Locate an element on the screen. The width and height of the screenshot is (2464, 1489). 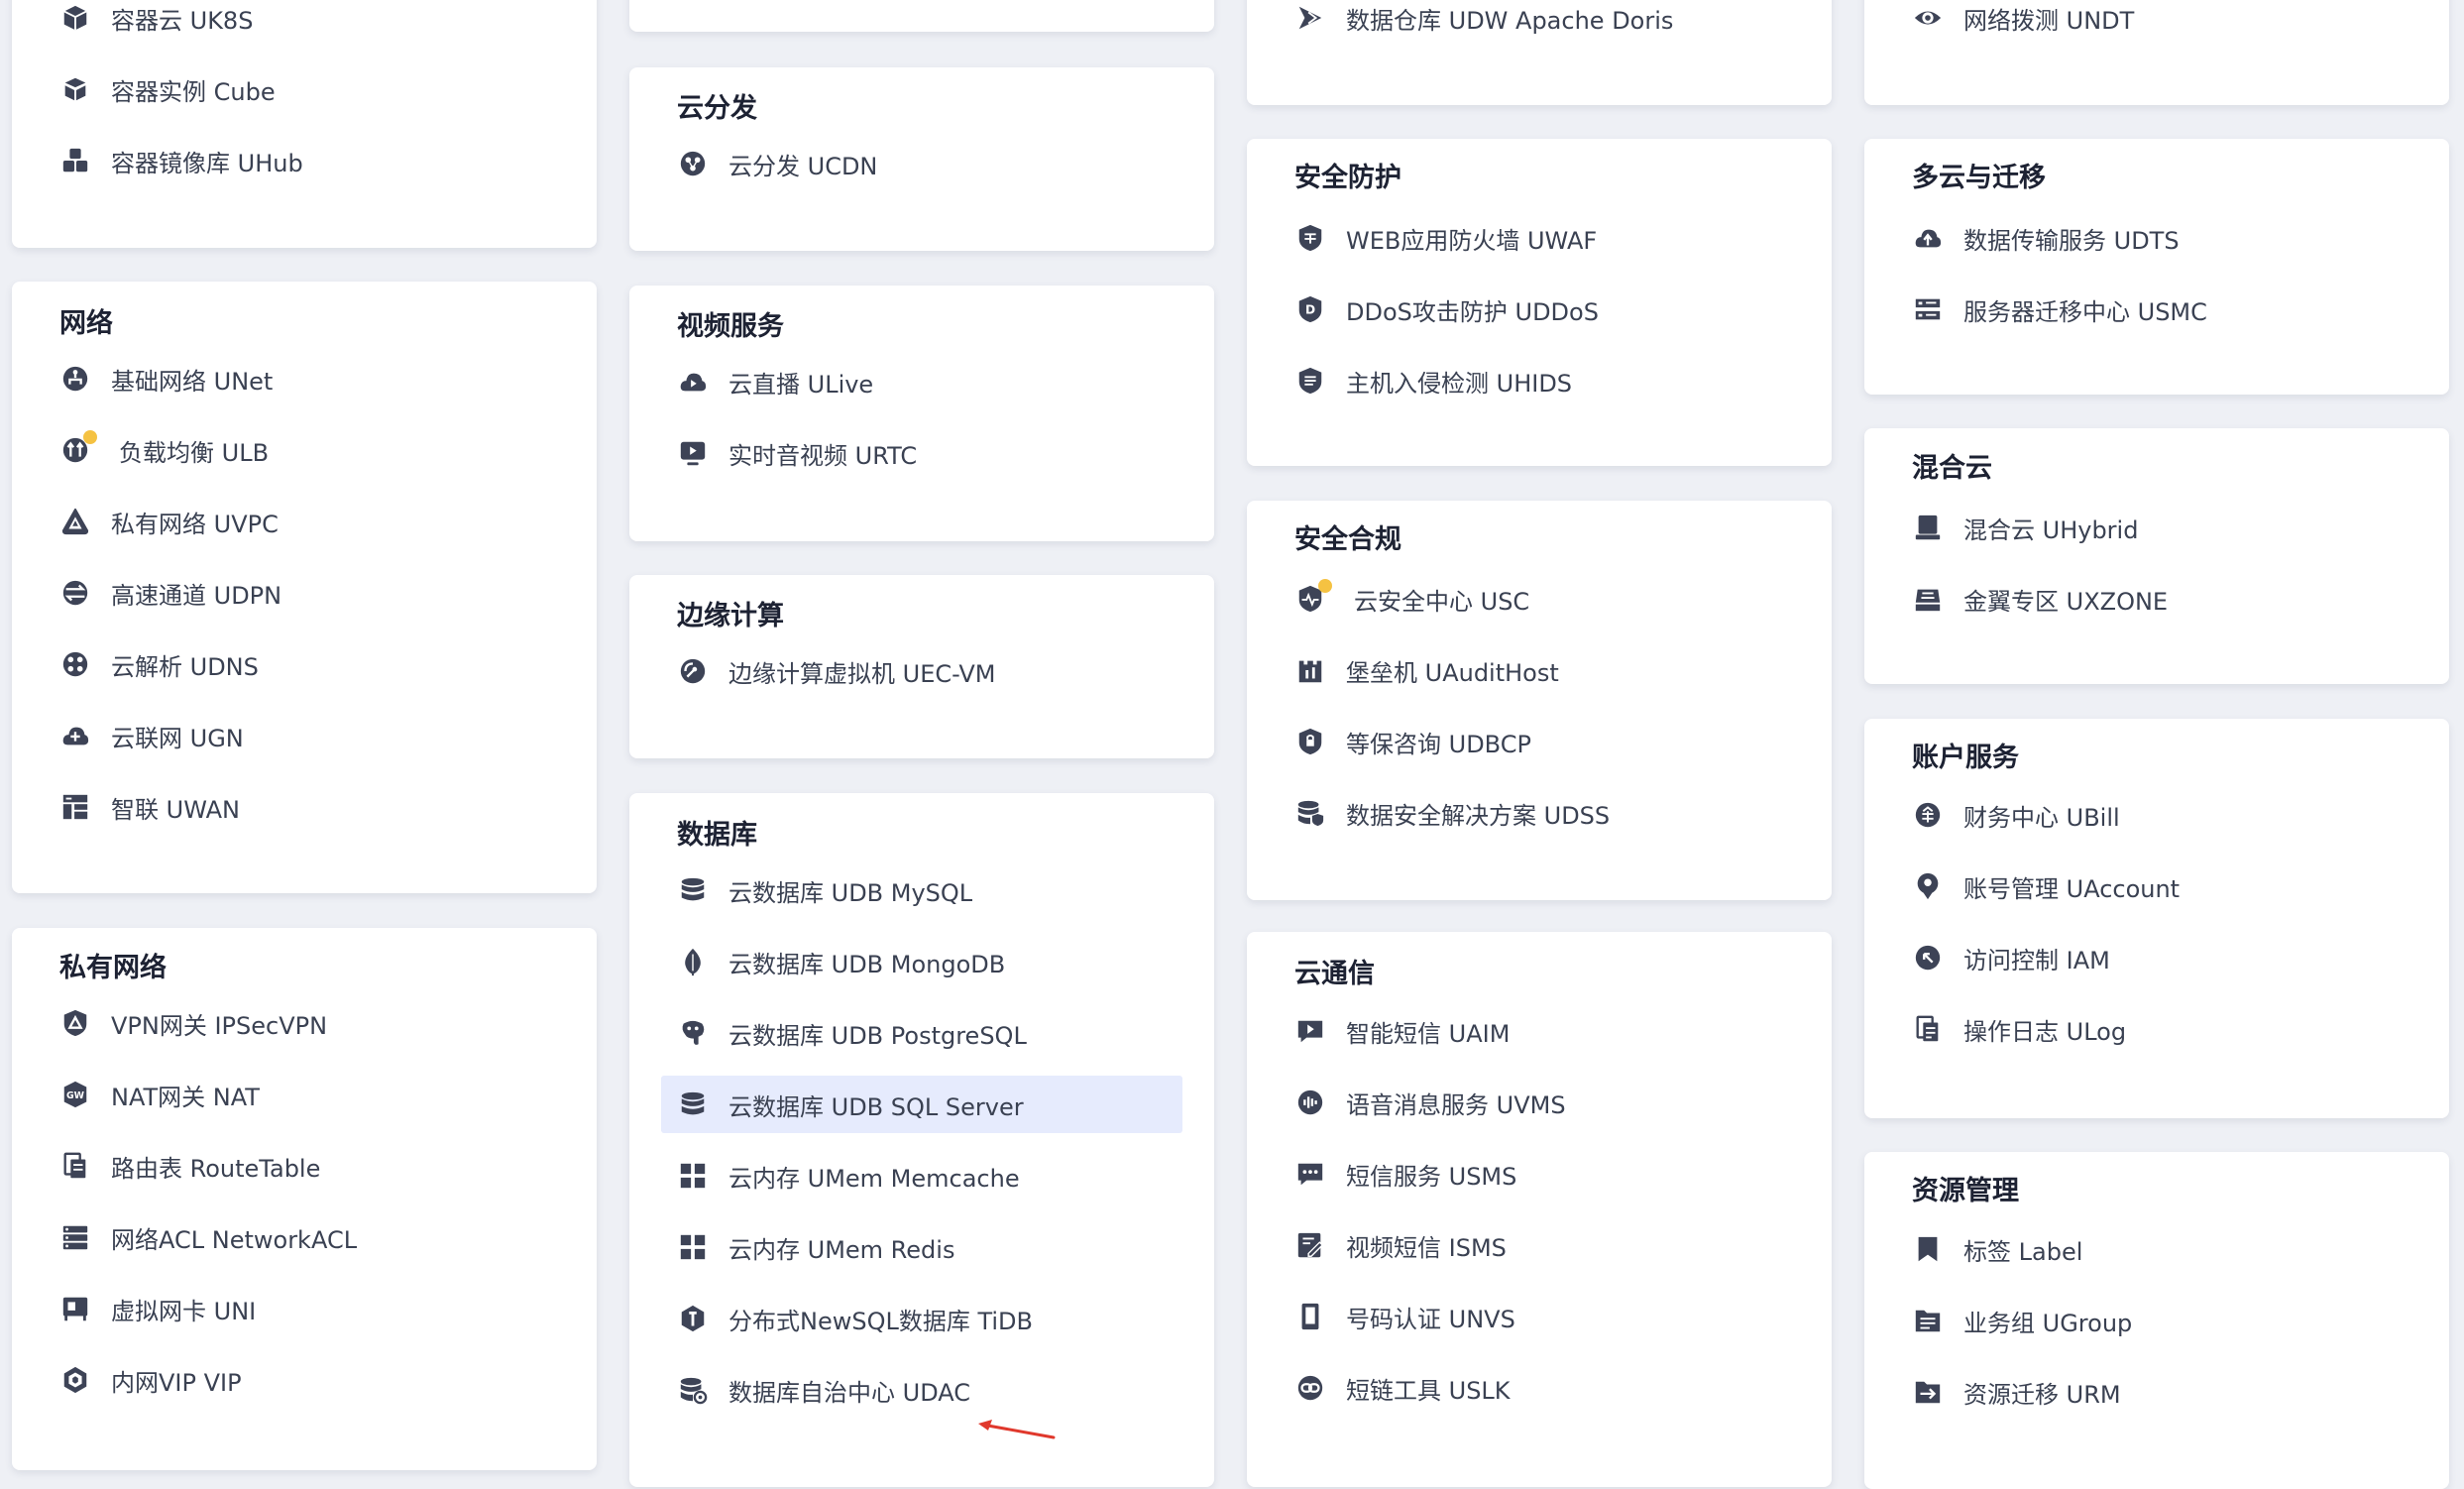
menu-item: 云数据库 UDB PostgreSQL is located at coordinates (921, 1033).